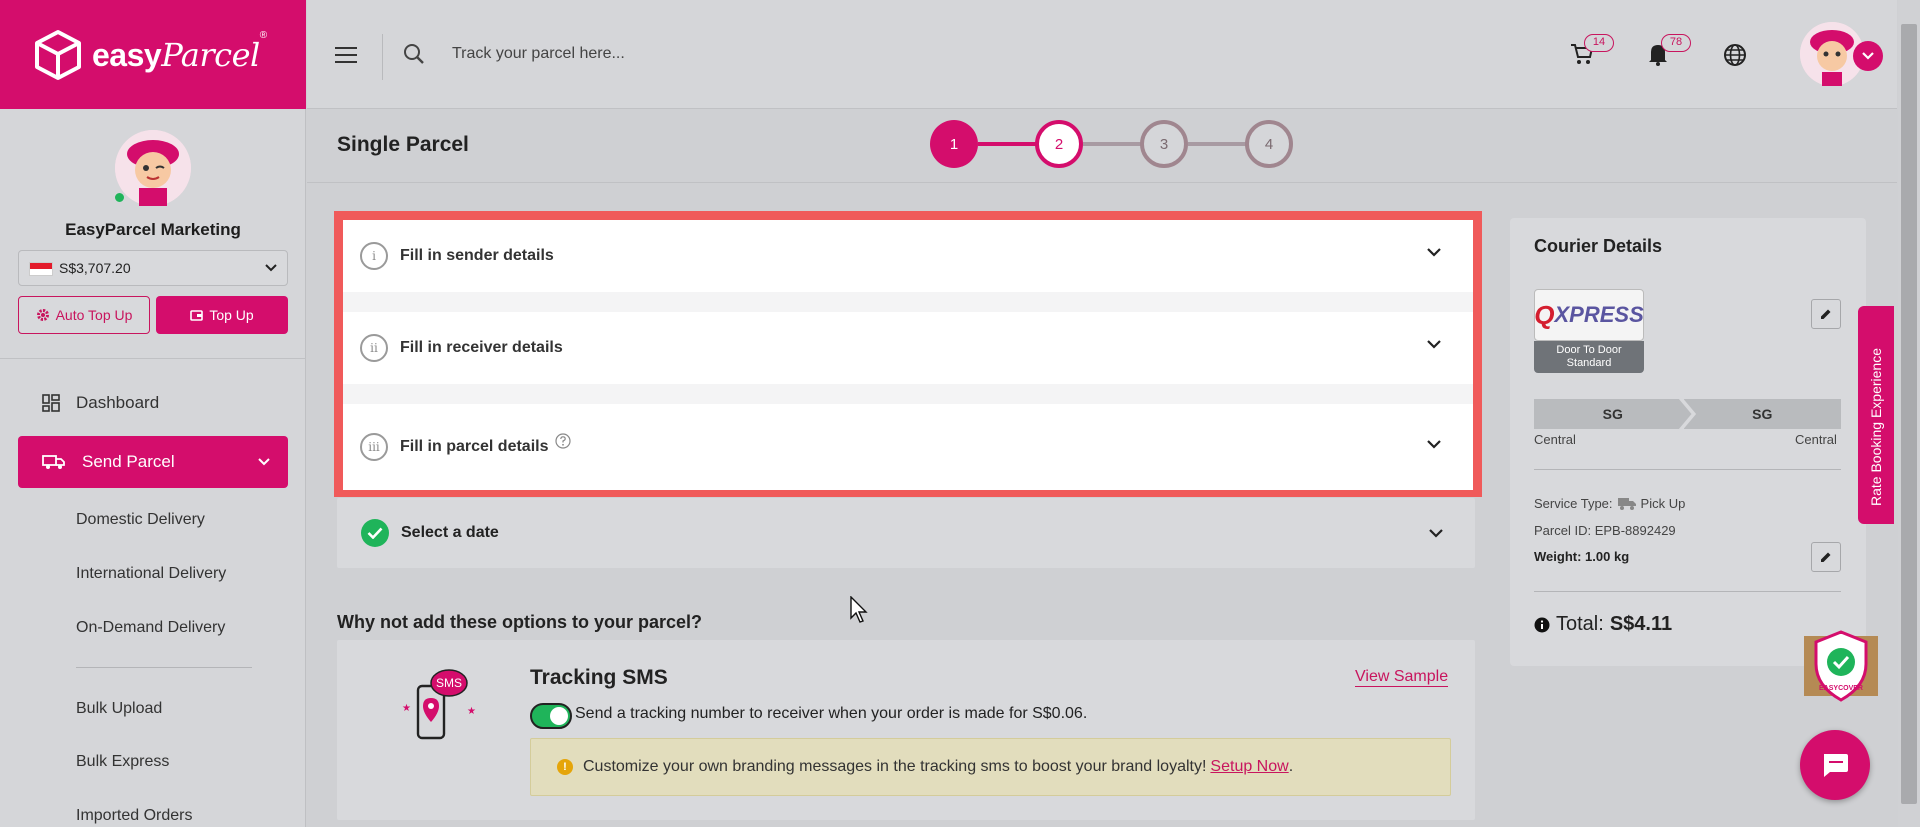  What do you see at coordinates (1542, 625) in the screenshot?
I see `info-icon` at bounding box center [1542, 625].